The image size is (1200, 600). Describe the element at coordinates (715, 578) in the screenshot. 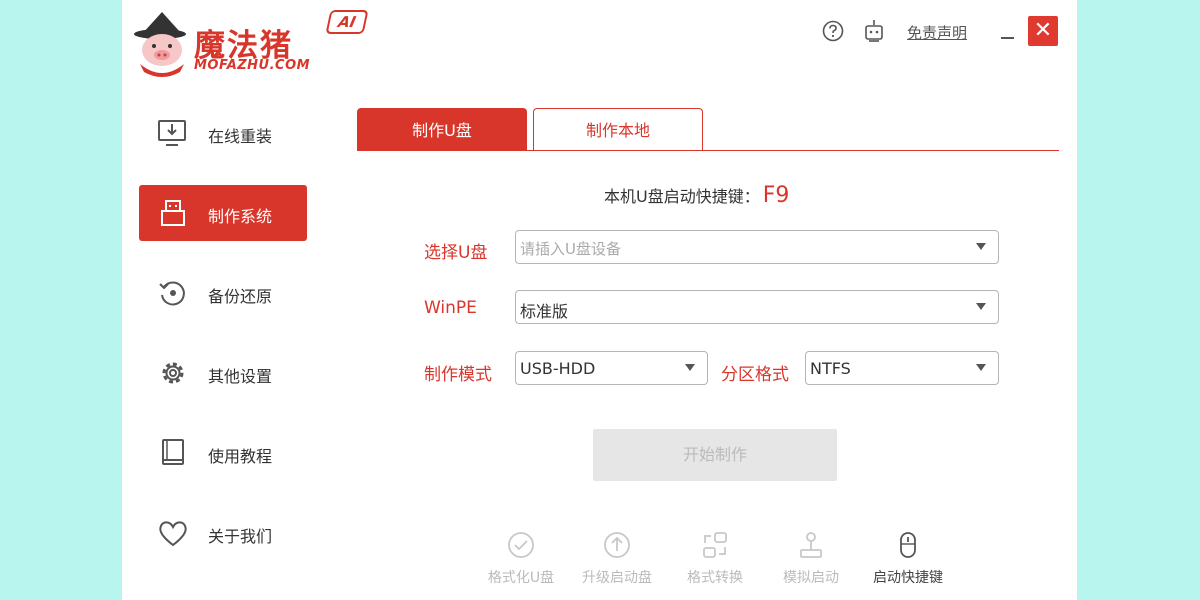

I see `tool-label: 格式转换` at that location.